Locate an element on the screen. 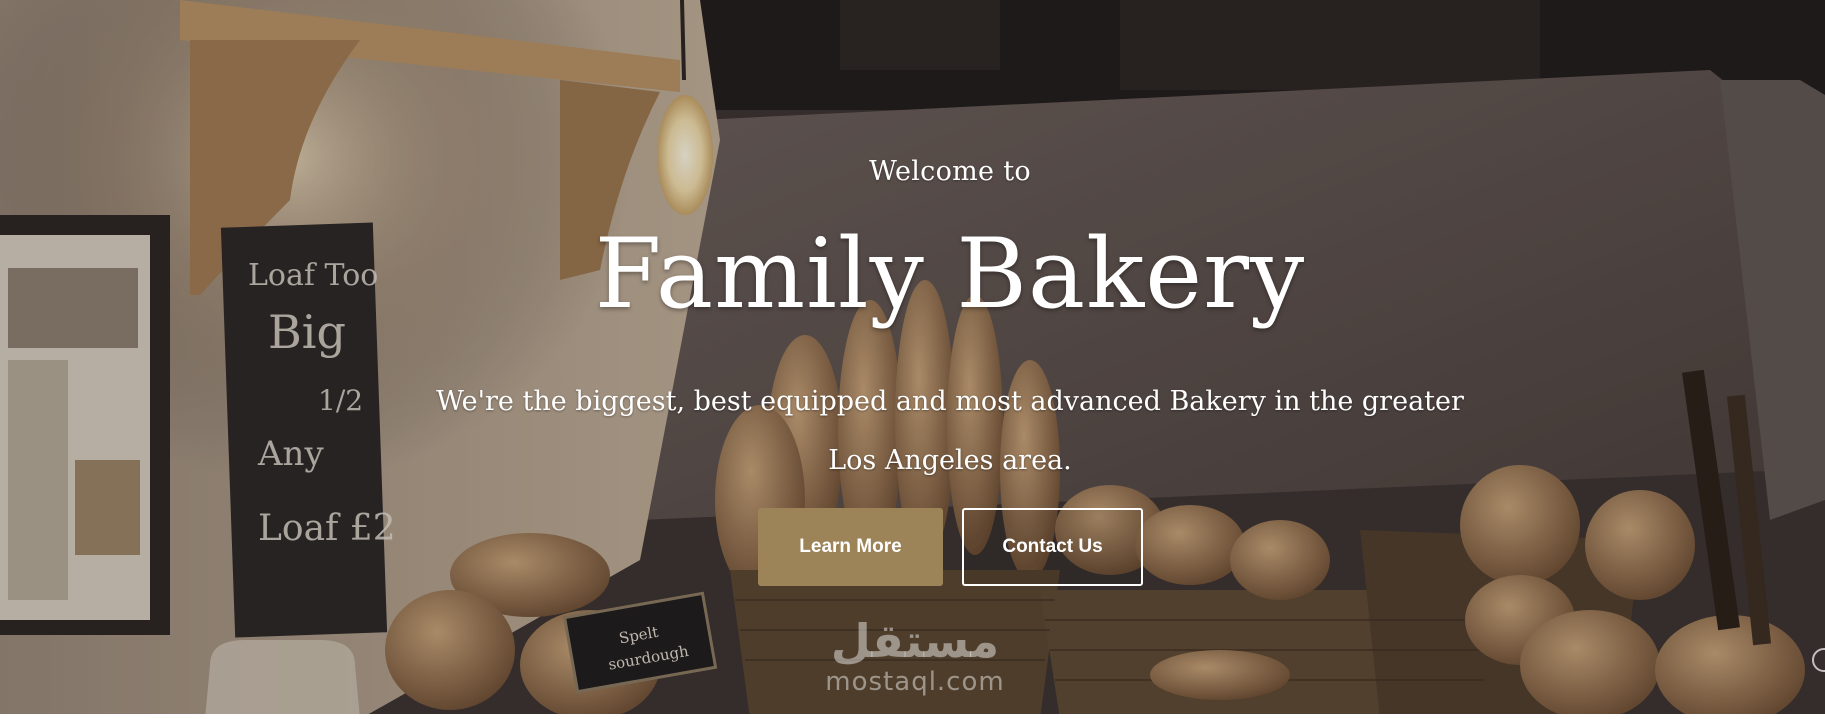 This screenshot has width=1825, height=719. welcome-text: Welcome to is located at coordinates (950, 171).